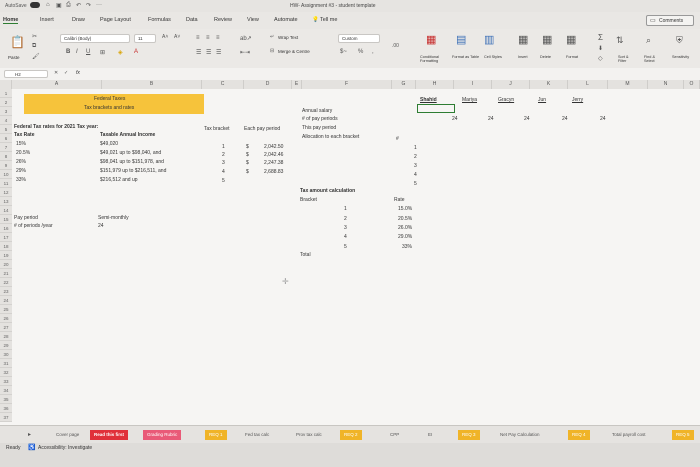 This screenshot has width=700, height=467. Describe the element at coordinates (162, 435) in the screenshot. I see `sheet-tab: Grading Rubric` at that location.